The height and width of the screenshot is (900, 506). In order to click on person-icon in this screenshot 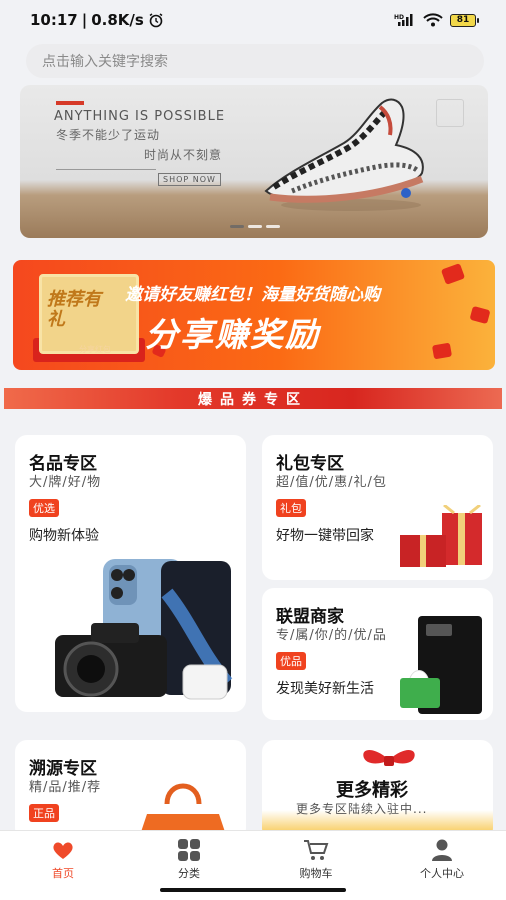, I will do `click(442, 850)`.